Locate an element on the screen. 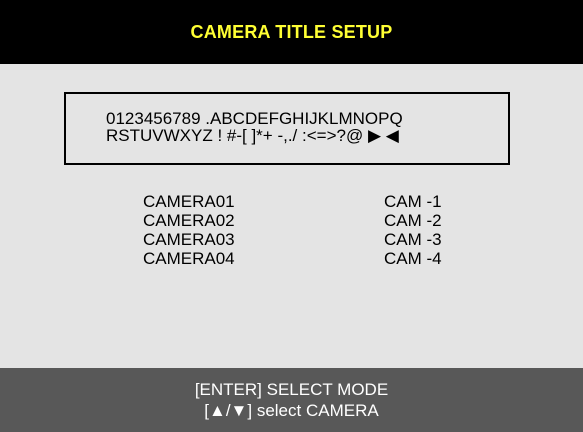 The image size is (583, 432). camera-row-2: CAMERA02 CAM -2 is located at coordinates (292, 220).